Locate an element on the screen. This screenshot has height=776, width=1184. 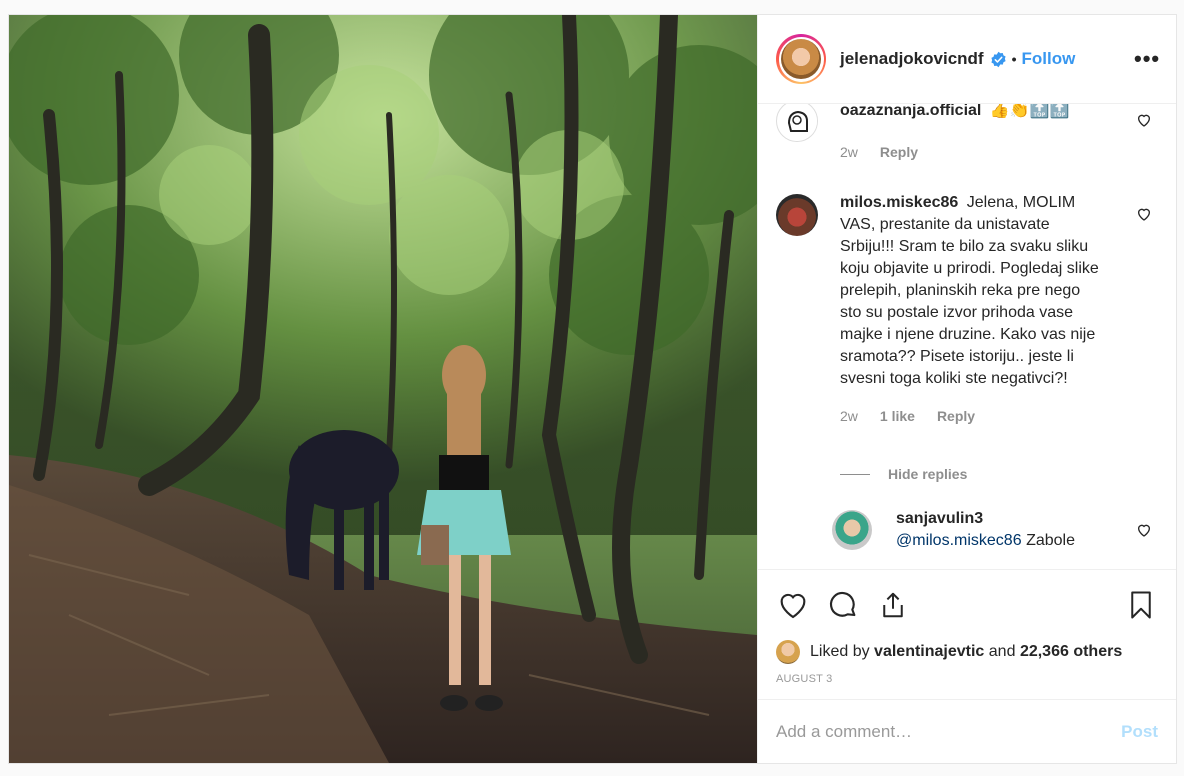
likes-connector: and is located at coordinates (1002, 651).